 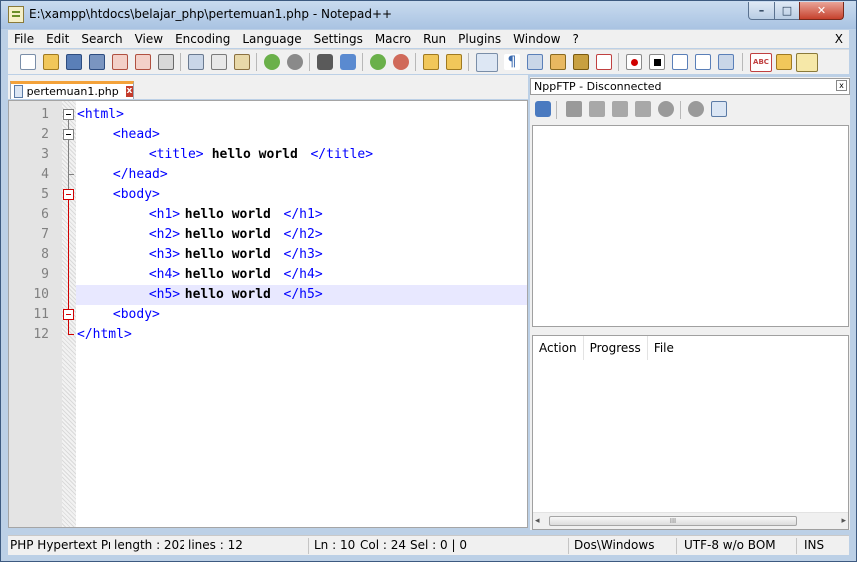 What do you see at coordinates (787, 11) in the screenshot?
I see `maximize-button: □` at bounding box center [787, 11].